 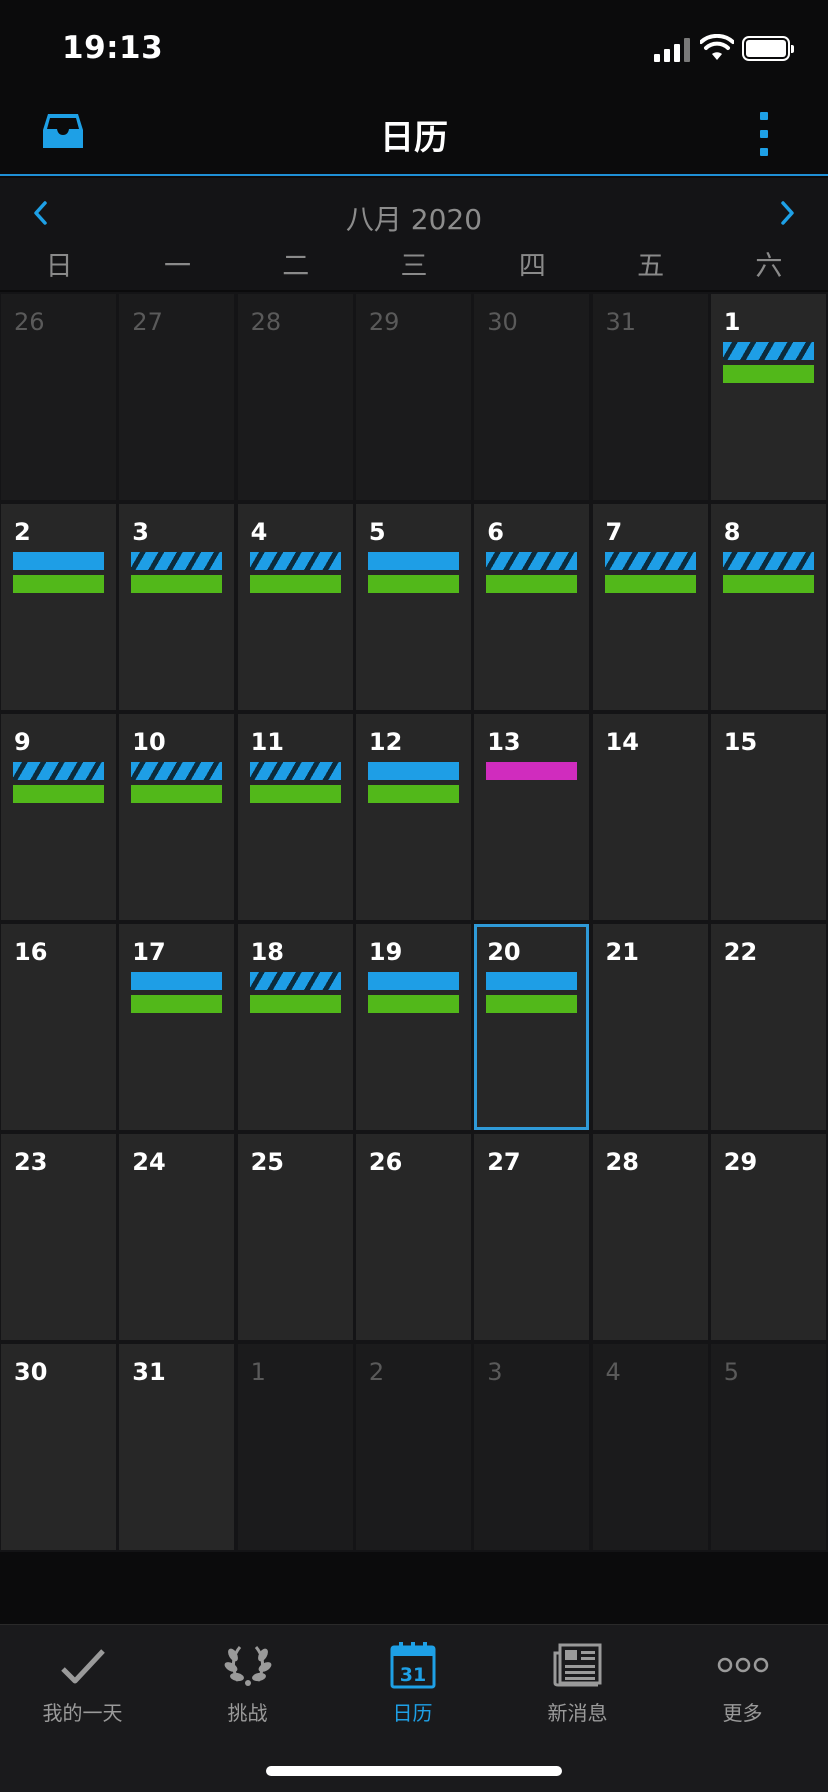 What do you see at coordinates (177, 1237) in the screenshot?
I see `day-cell: 24` at bounding box center [177, 1237].